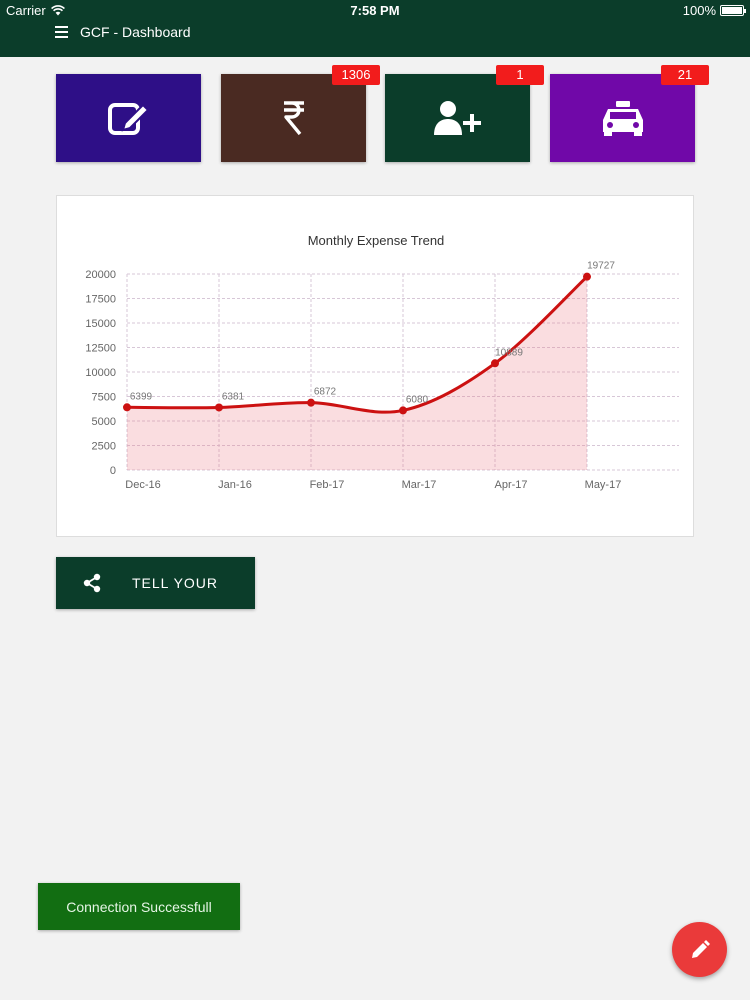 Image resolution: width=750 pixels, height=1000 pixels. I want to click on tile-expense: 1306, so click(300, 113).